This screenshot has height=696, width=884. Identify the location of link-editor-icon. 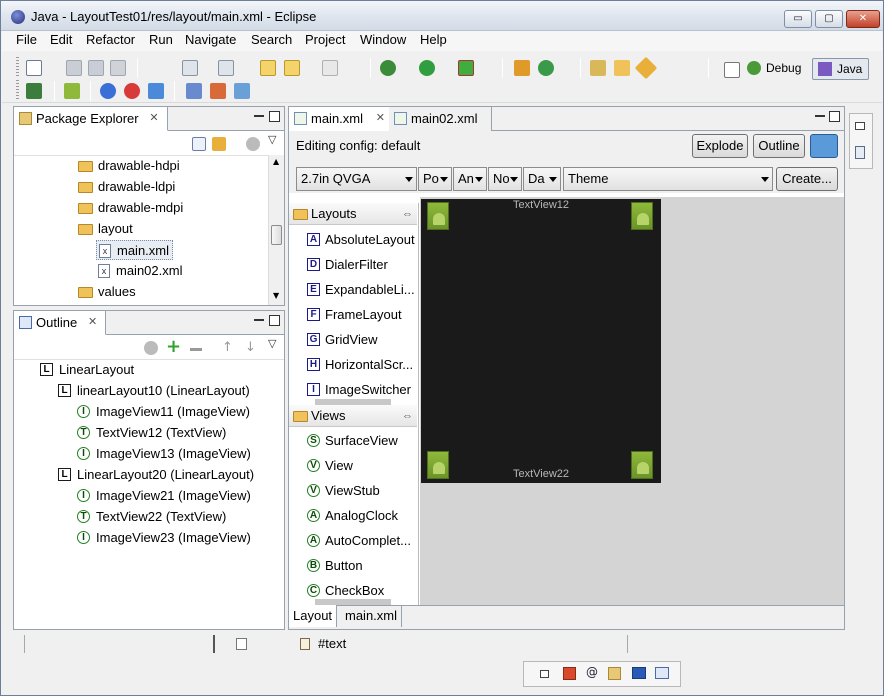
(219, 144).